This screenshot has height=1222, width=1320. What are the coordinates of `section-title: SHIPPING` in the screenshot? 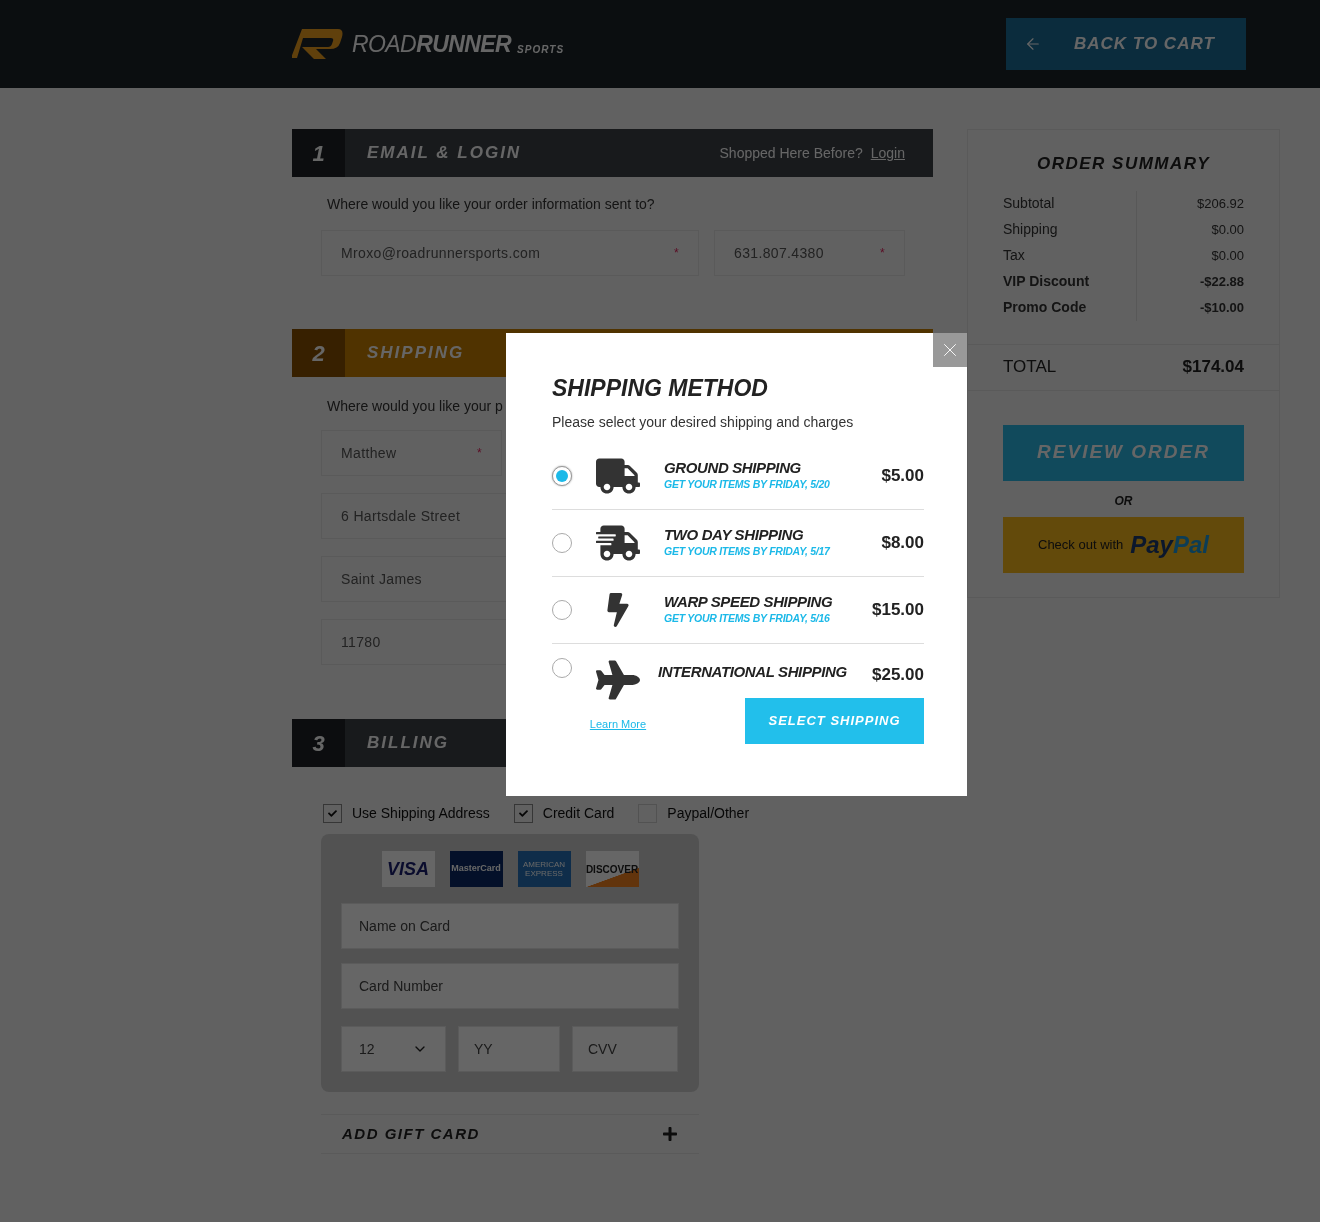 It's located at (416, 353).